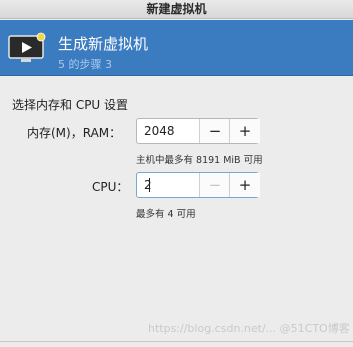  I want to click on memory-spinbox: 2048 − +, so click(198, 131).